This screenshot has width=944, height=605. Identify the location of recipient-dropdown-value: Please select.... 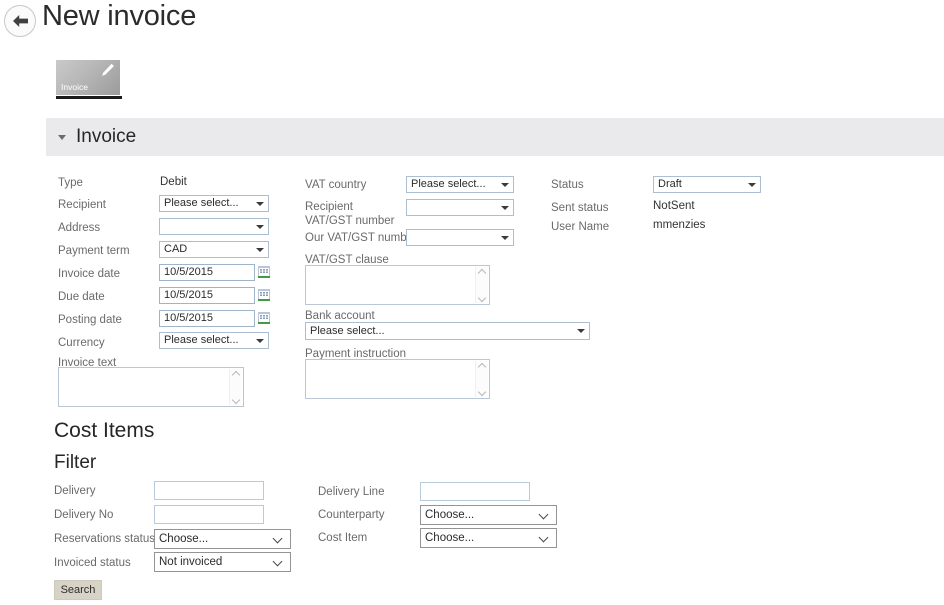
(201, 203).